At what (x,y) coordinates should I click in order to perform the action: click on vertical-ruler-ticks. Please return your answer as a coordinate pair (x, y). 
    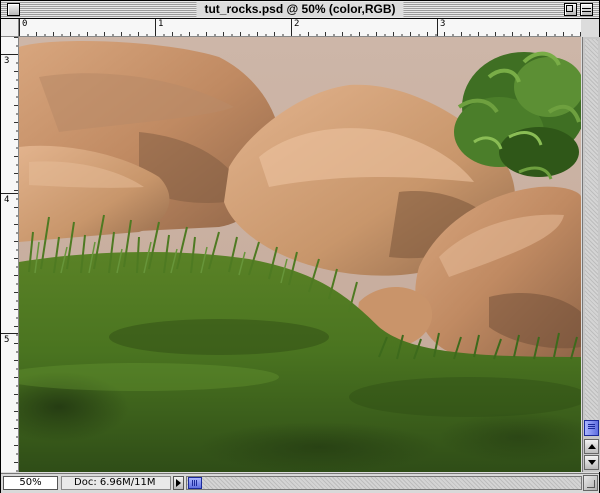
    Looking at the image, I should click on (14, 254).